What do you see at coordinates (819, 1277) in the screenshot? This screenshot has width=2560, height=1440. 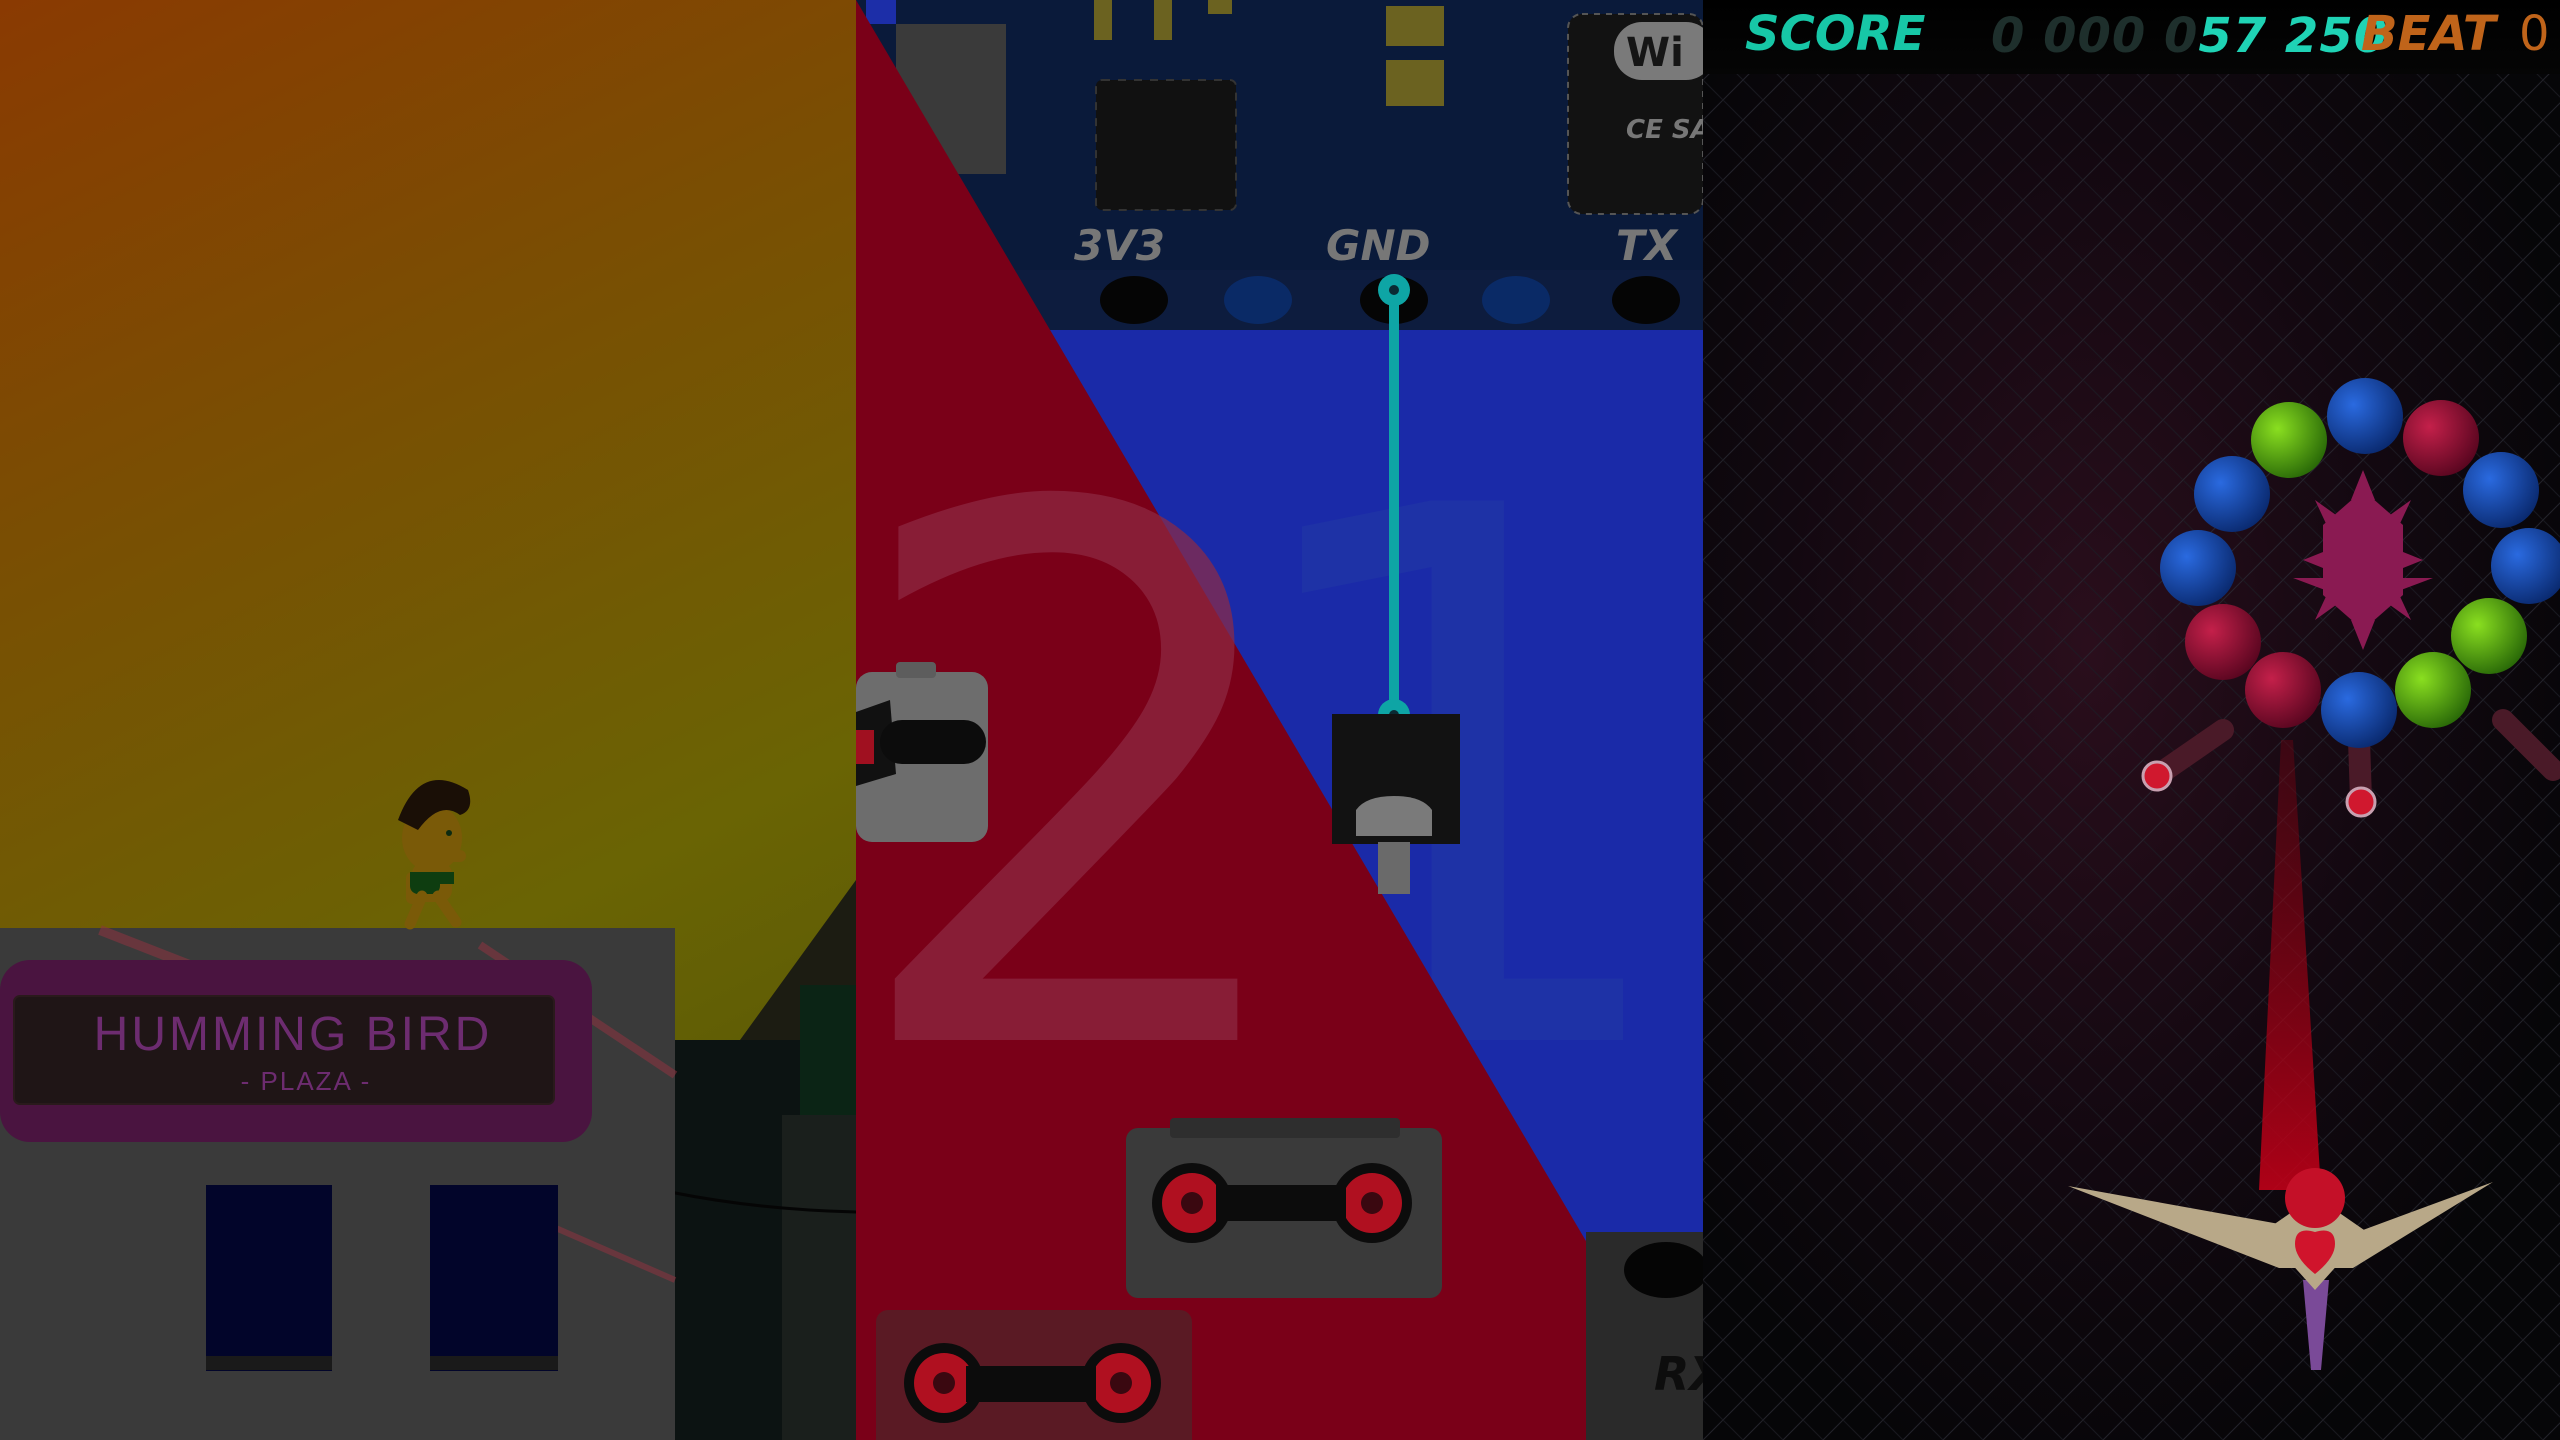 I see `tower-block` at bounding box center [819, 1277].